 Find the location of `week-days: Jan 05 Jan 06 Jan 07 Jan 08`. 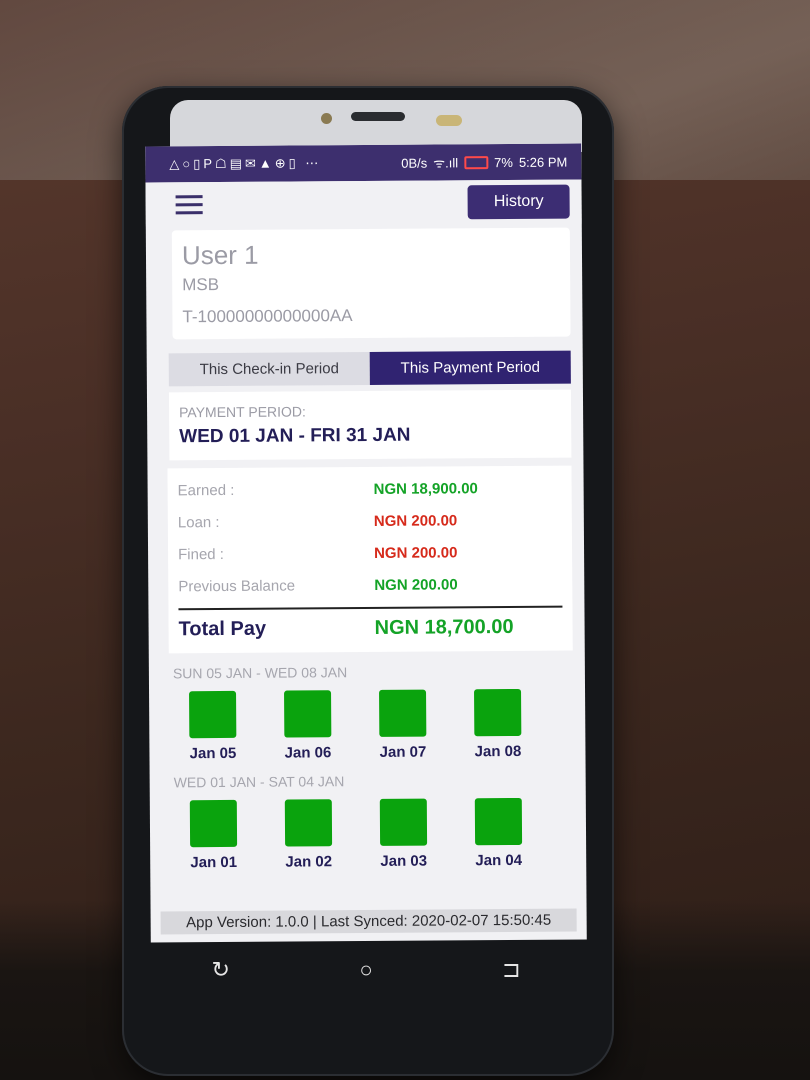

week-days: Jan 05 Jan 06 Jan 07 Jan 08 is located at coordinates (387, 725).